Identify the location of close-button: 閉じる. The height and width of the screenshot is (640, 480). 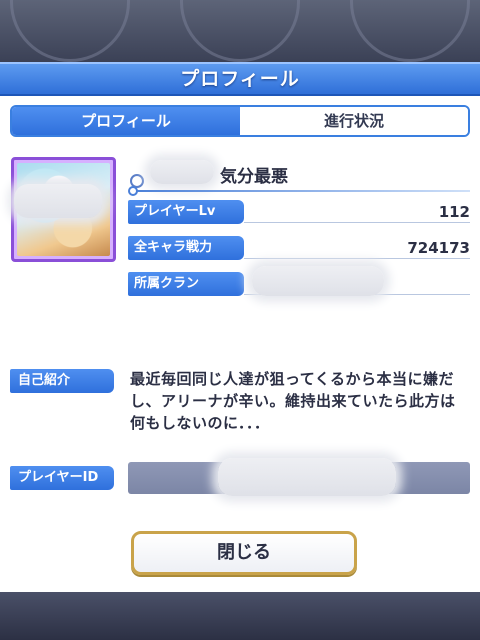
(244, 553).